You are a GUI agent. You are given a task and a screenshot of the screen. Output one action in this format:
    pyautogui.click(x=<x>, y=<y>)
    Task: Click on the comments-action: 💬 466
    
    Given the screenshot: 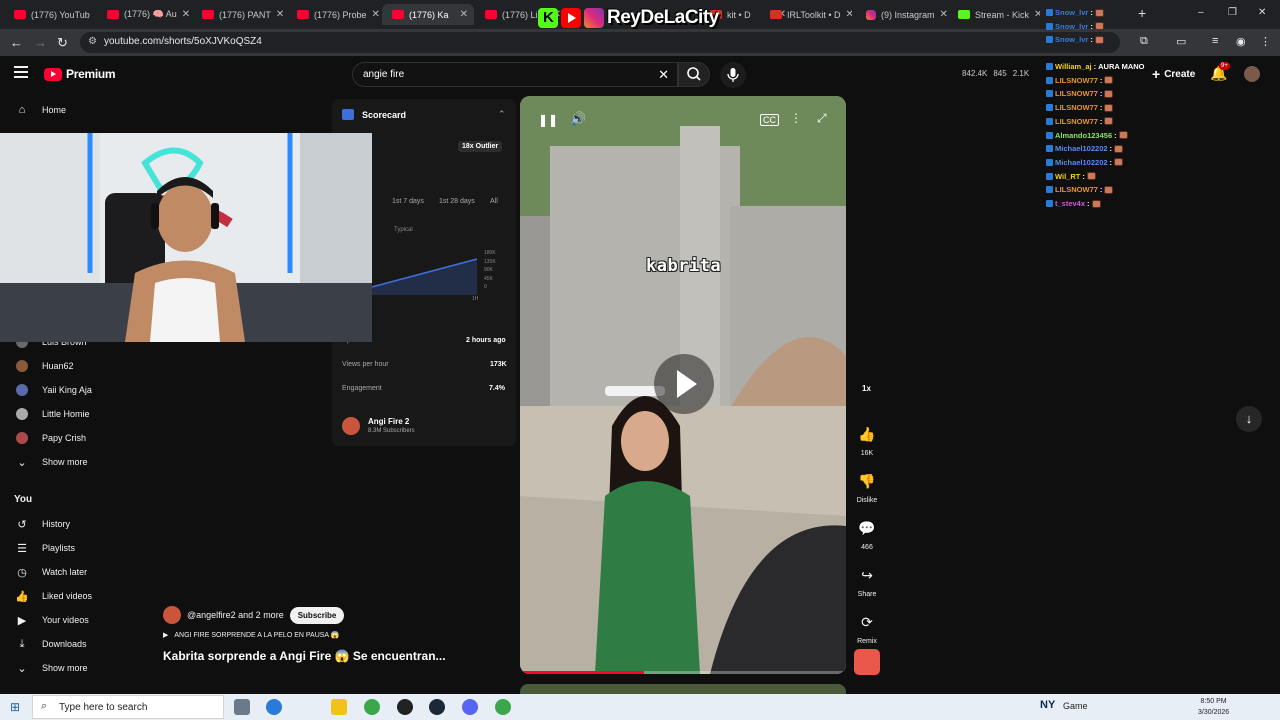 What is the action you would take?
    pyautogui.click(x=867, y=532)
    